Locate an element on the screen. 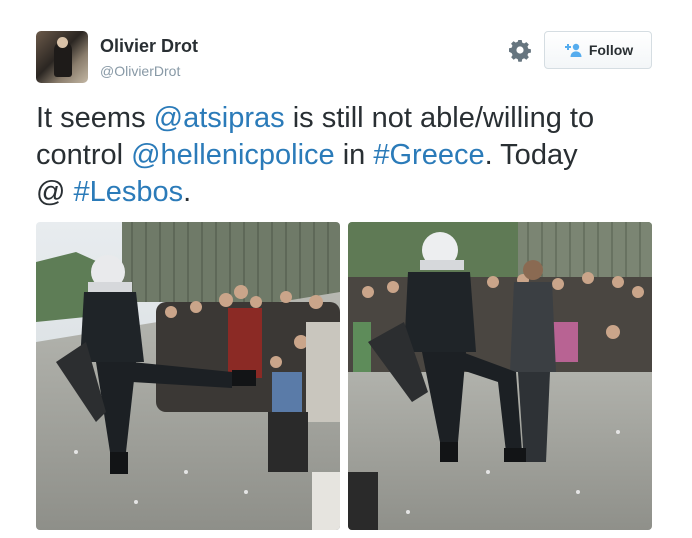  add-user-icon is located at coordinates (573, 50).